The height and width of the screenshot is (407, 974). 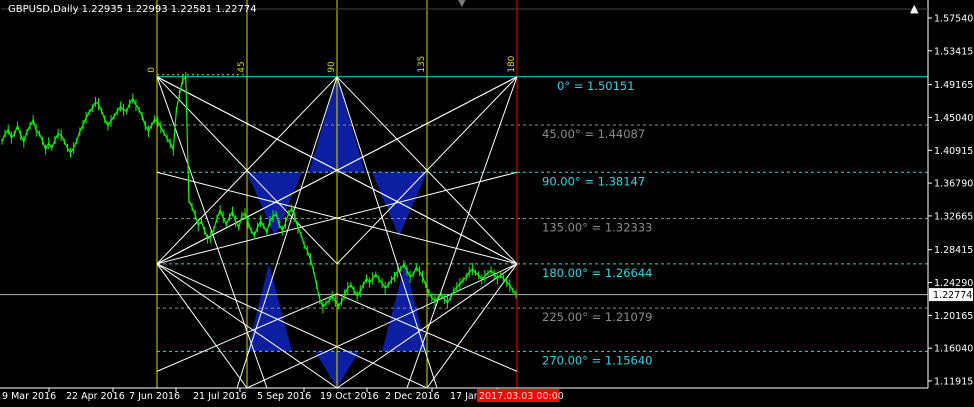 I want to click on y-tick-label: 1.32665, so click(x=953, y=216).